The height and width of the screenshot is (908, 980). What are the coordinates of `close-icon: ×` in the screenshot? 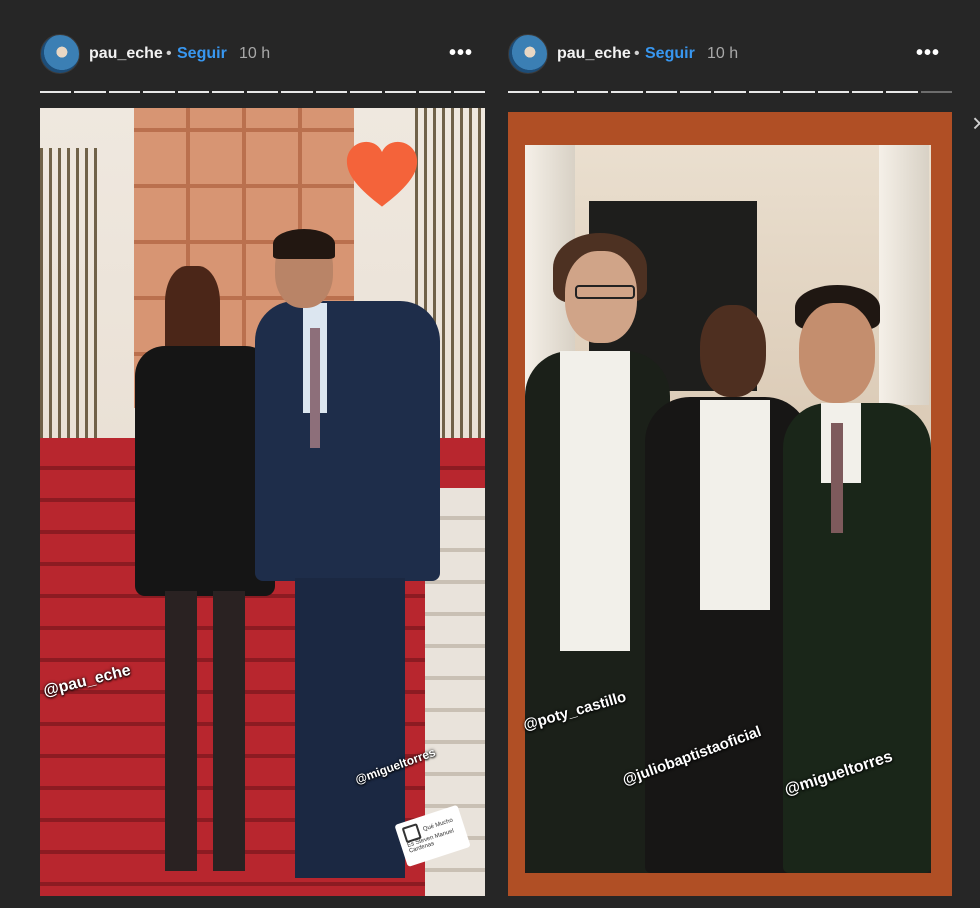 It's located at (976, 123).